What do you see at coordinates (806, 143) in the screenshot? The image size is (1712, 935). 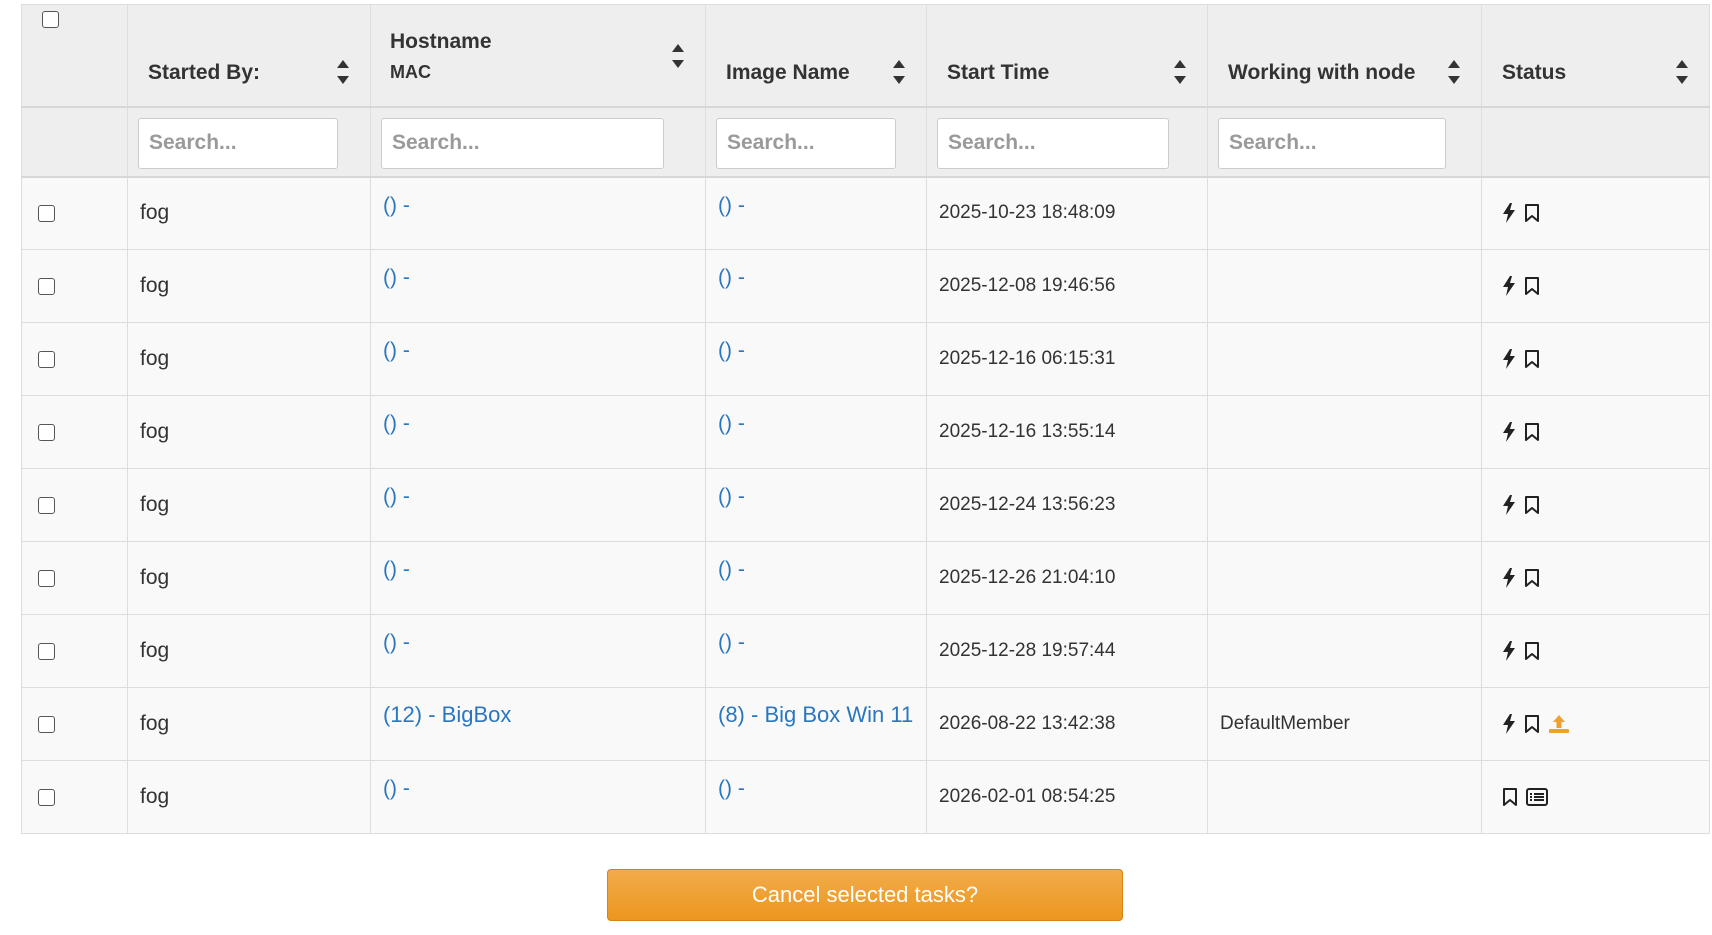 I see `search-image-name-input` at bounding box center [806, 143].